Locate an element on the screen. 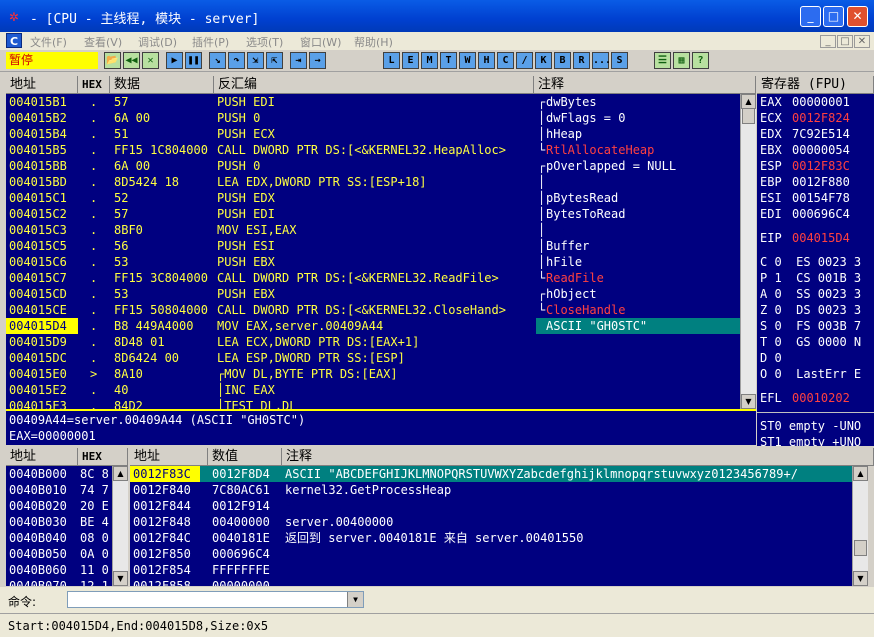 Image resolution: width=874 pixels, height=637 pixels. flag-row: T 0 GS 0000 N is located at coordinates (810, 342).